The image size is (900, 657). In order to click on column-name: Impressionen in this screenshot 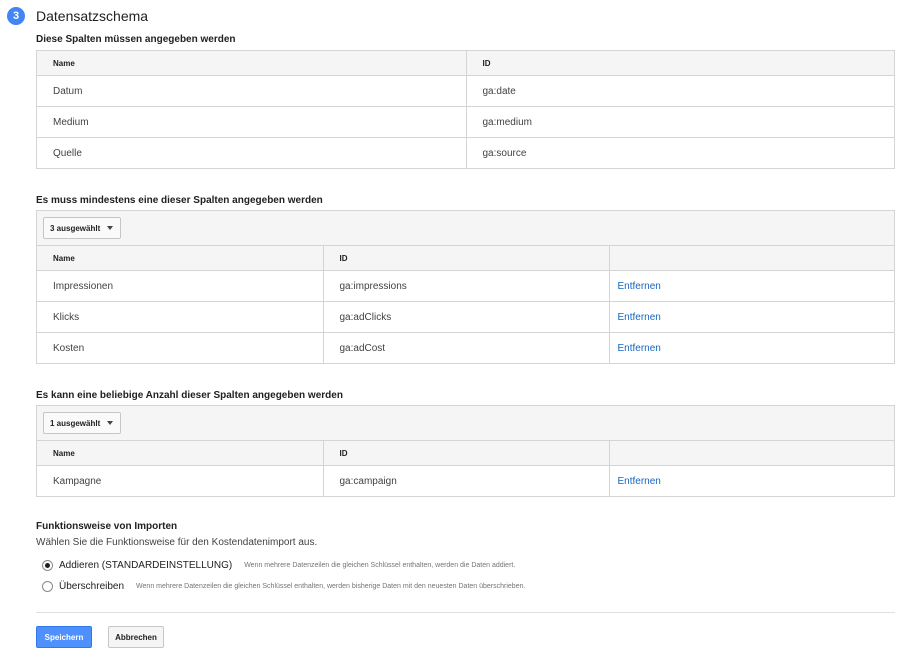, I will do `click(180, 286)`.